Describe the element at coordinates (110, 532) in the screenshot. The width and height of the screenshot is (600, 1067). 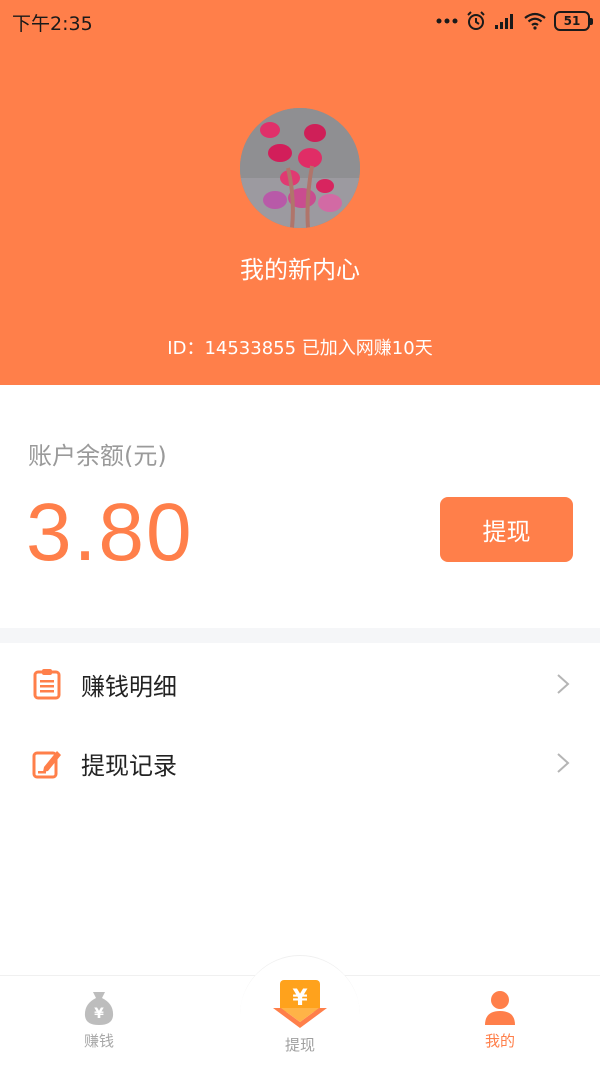
I see `balance-value: 3.80` at that location.